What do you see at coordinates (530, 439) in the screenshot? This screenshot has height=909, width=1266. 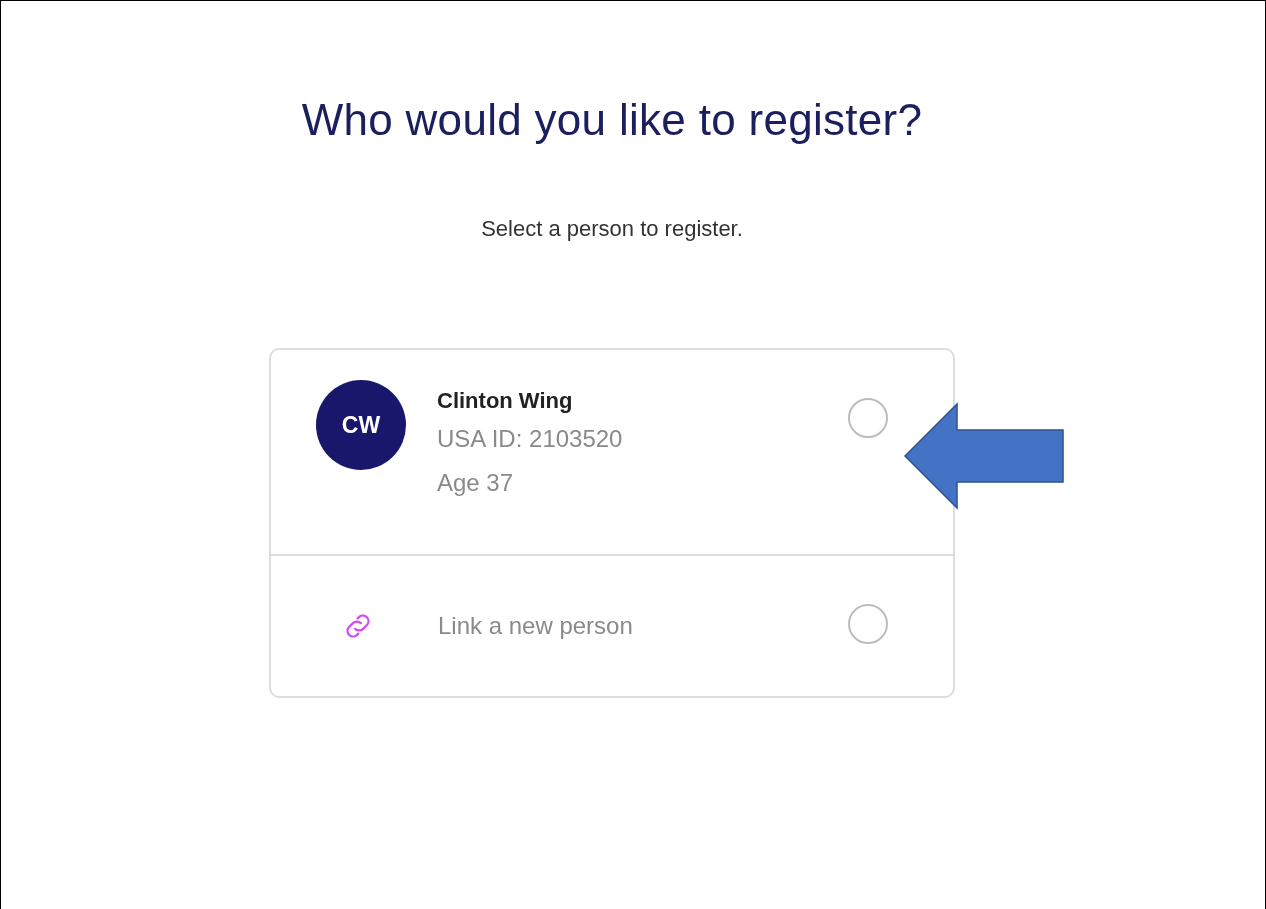 I see `person-id: USA ID: 2103520` at bounding box center [530, 439].